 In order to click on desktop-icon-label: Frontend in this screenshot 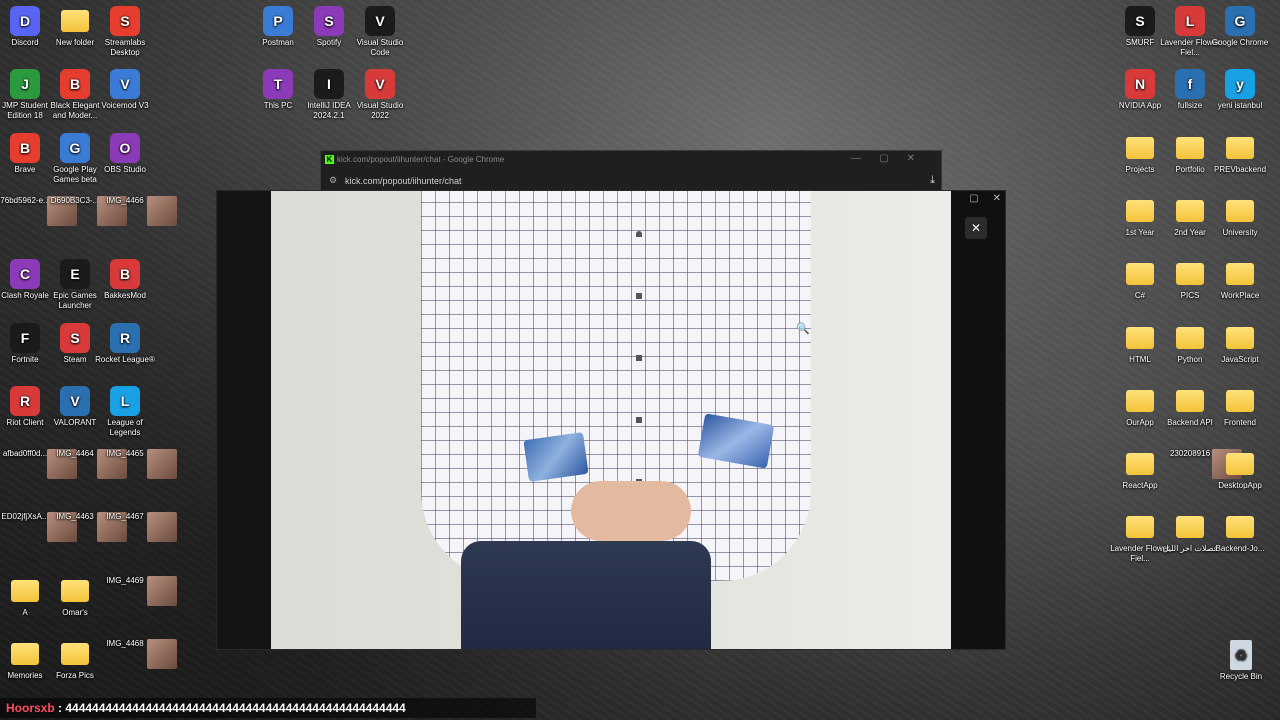, I will do `click(1240, 422)`.